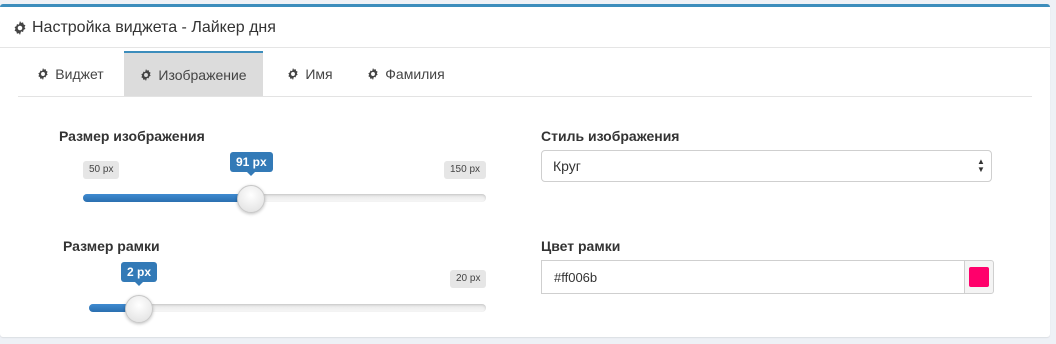 The height and width of the screenshot is (344, 1056). I want to click on tab-label: Изображение, so click(202, 74).